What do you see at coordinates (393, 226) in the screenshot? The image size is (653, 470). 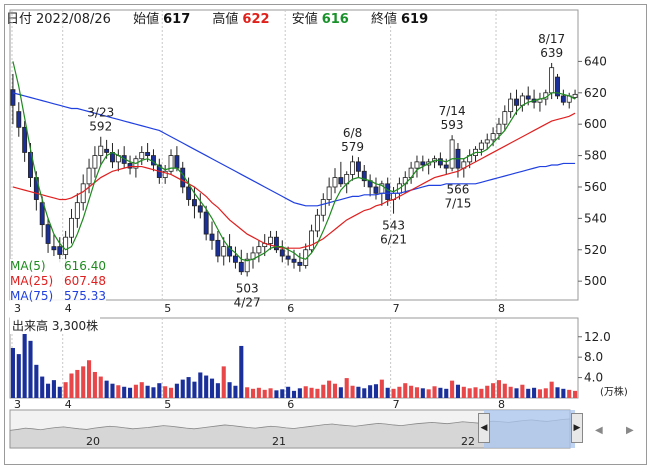 I see `annotation-value: 543` at bounding box center [393, 226].